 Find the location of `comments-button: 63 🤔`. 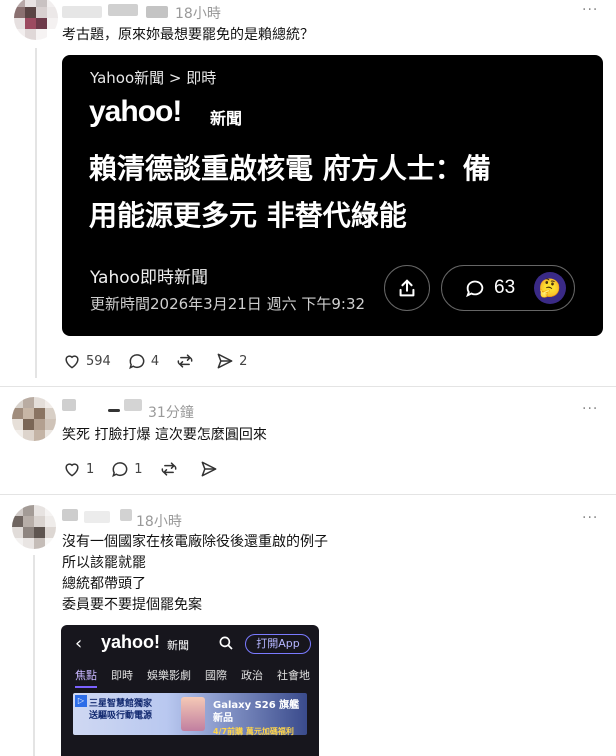

comments-button: 63 🤔 is located at coordinates (508, 288).